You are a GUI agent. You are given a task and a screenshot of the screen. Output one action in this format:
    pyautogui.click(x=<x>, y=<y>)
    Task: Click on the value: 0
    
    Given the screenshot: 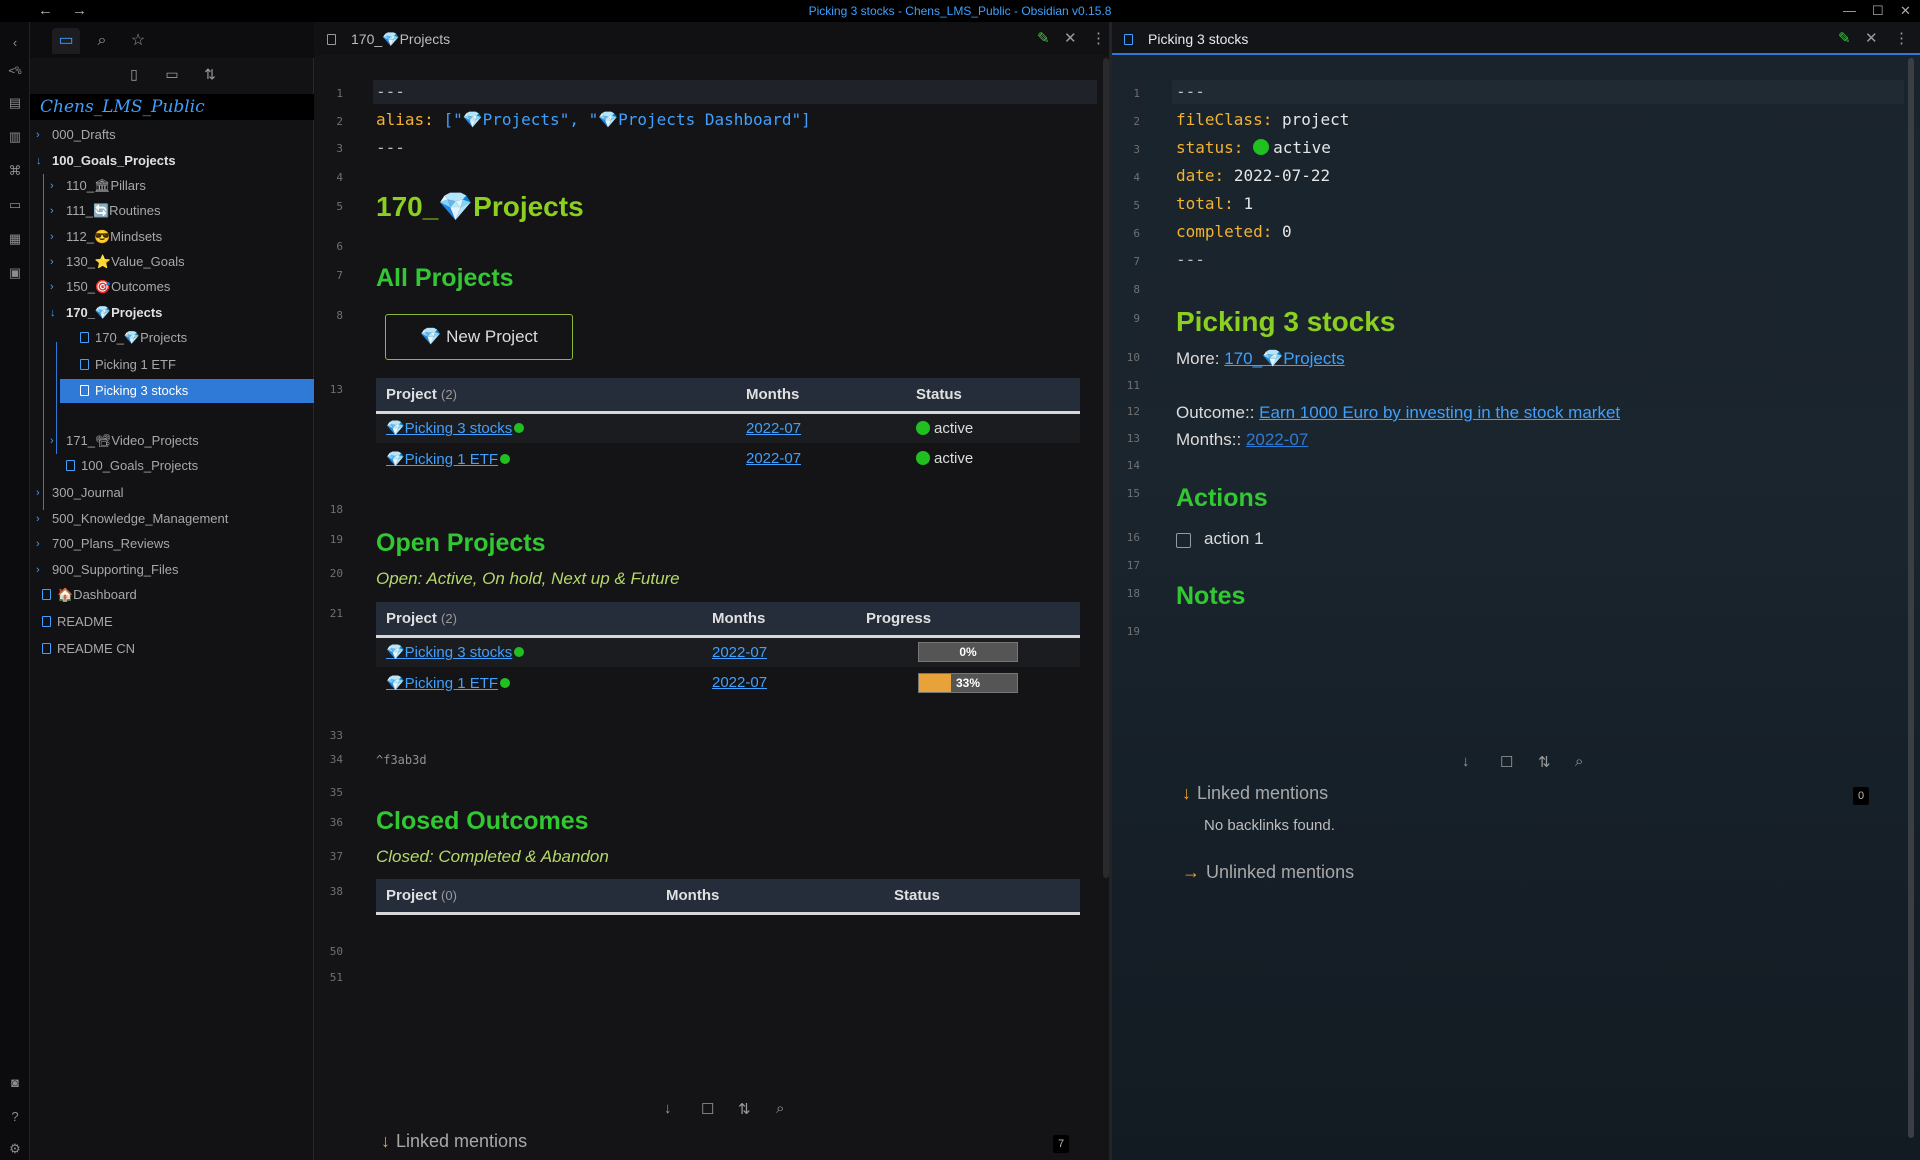 What is the action you would take?
    pyautogui.click(x=1286, y=231)
    